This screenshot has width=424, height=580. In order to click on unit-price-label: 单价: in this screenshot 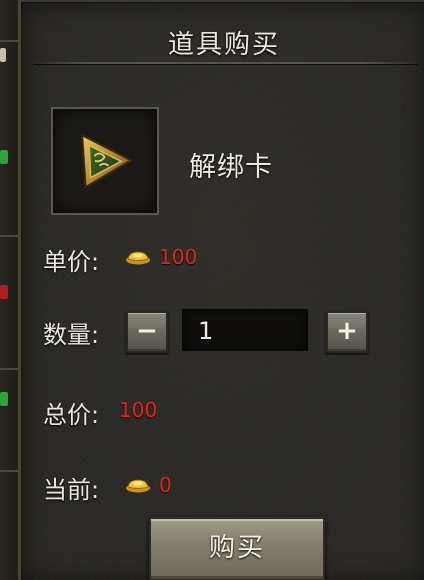, I will do `click(71, 262)`.